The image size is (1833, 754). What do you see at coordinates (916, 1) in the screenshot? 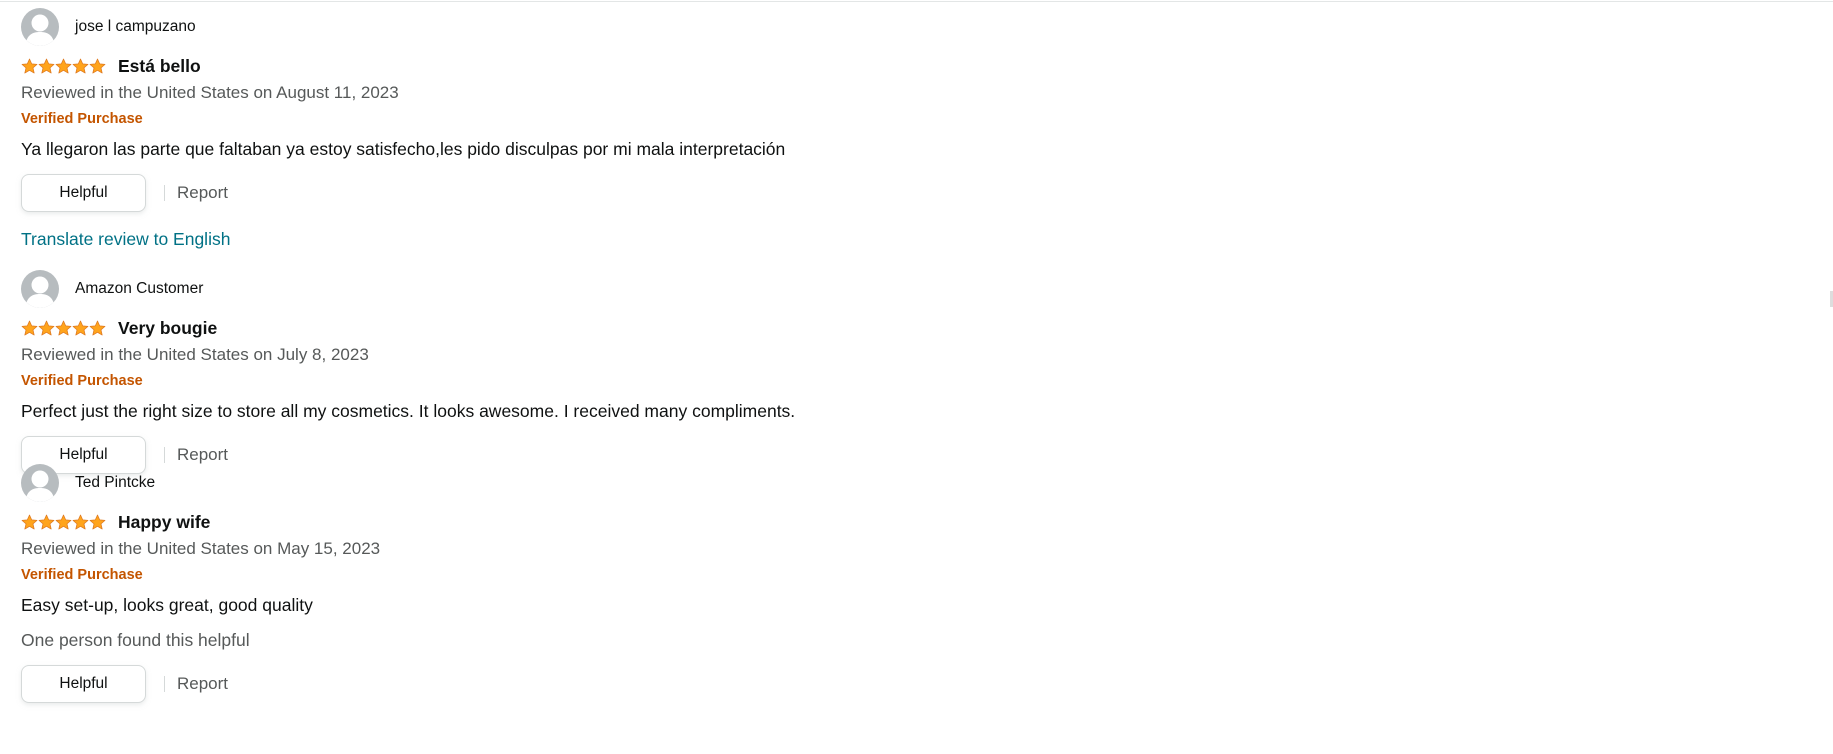
I see `top-divider` at bounding box center [916, 1].